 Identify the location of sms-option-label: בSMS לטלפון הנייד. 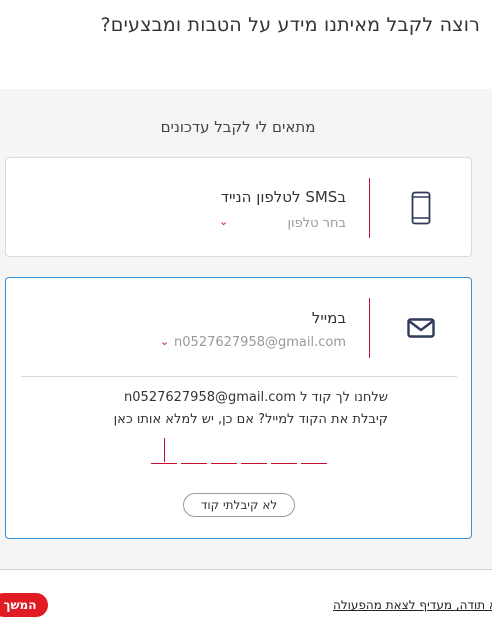
(283, 197).